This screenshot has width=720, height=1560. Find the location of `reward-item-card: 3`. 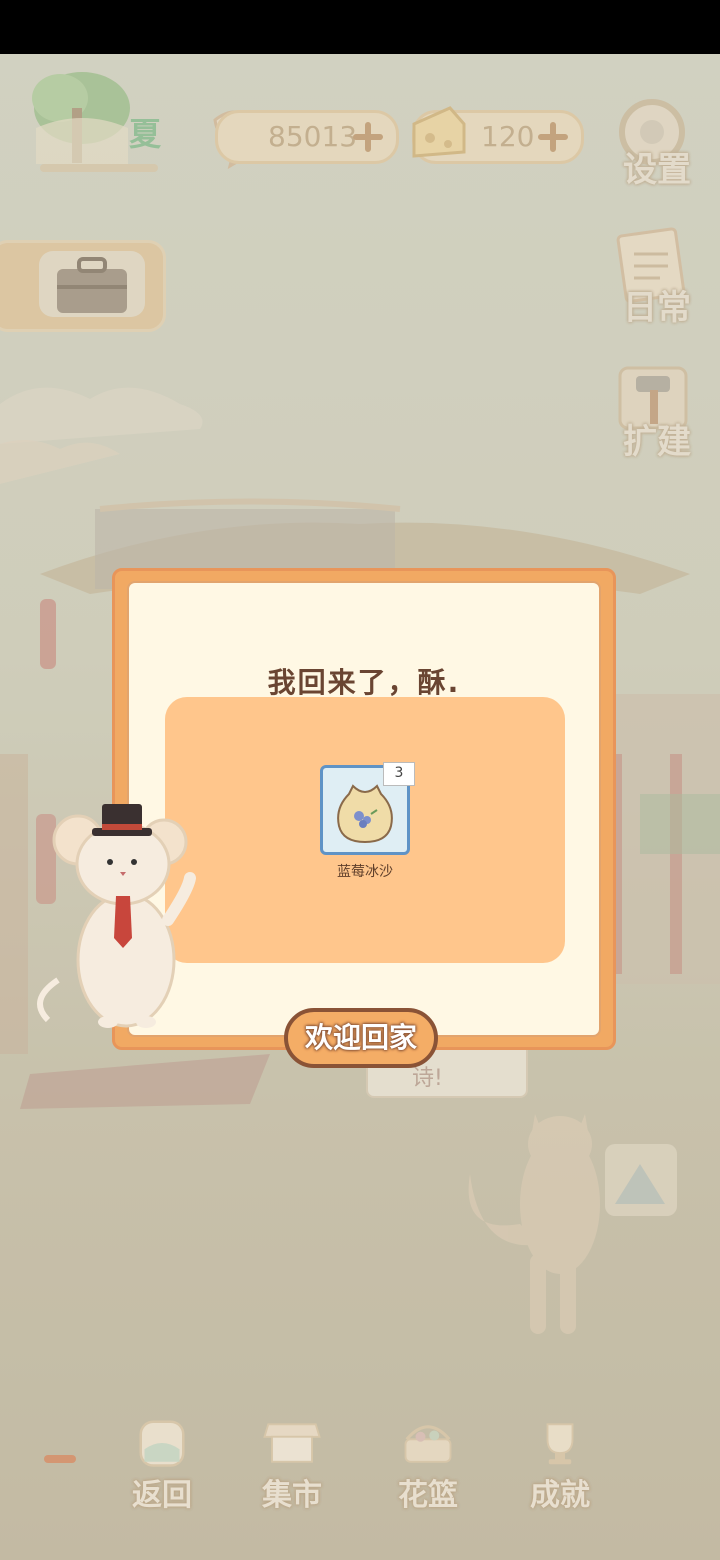

reward-item-card: 3 is located at coordinates (367, 808).